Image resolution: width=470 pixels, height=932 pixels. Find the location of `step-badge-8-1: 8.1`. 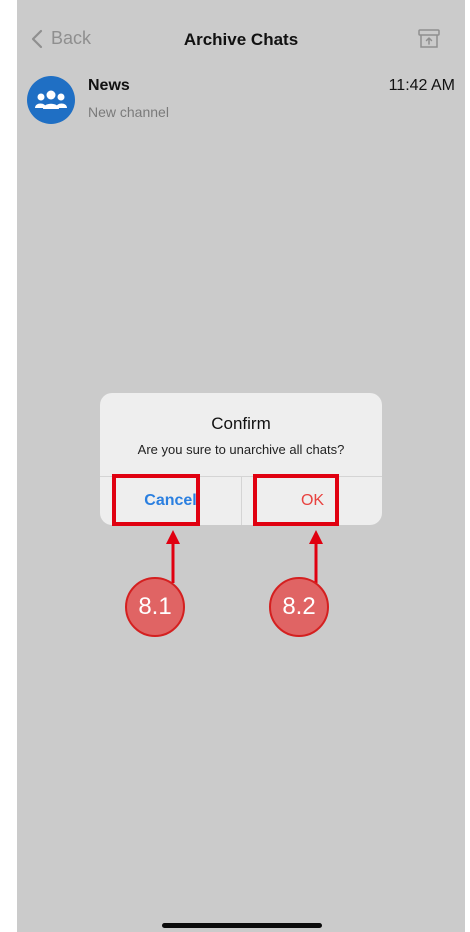

step-badge-8-1: 8.1 is located at coordinates (155, 607).